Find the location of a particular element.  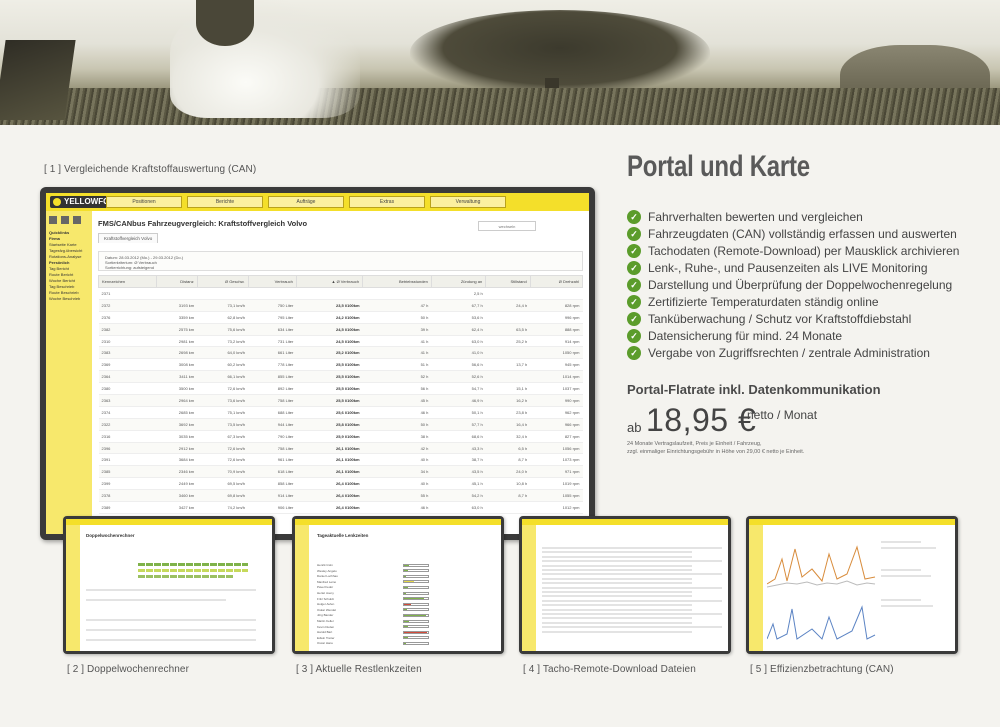

table-cell: 25,2 h is located at coordinates (508, 341).